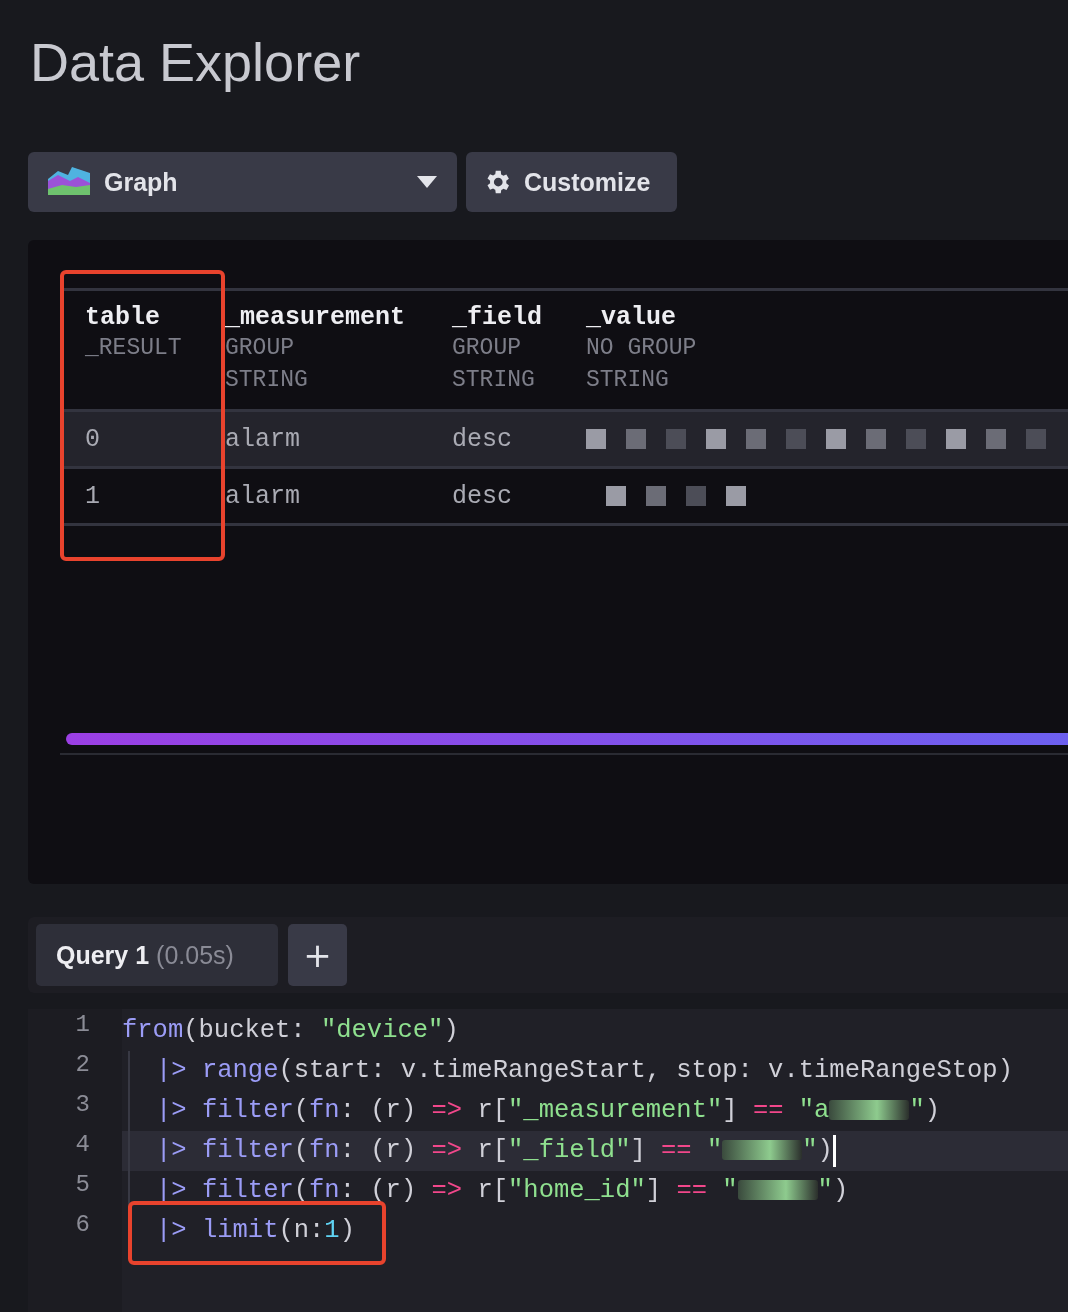 The width and height of the screenshot is (1068, 1312). I want to click on column-header: _field, so click(497, 317).